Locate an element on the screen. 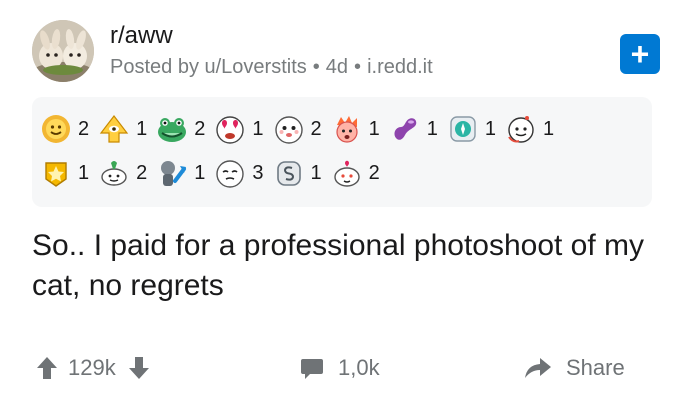 The image size is (700, 408). join-button: + is located at coordinates (640, 54).